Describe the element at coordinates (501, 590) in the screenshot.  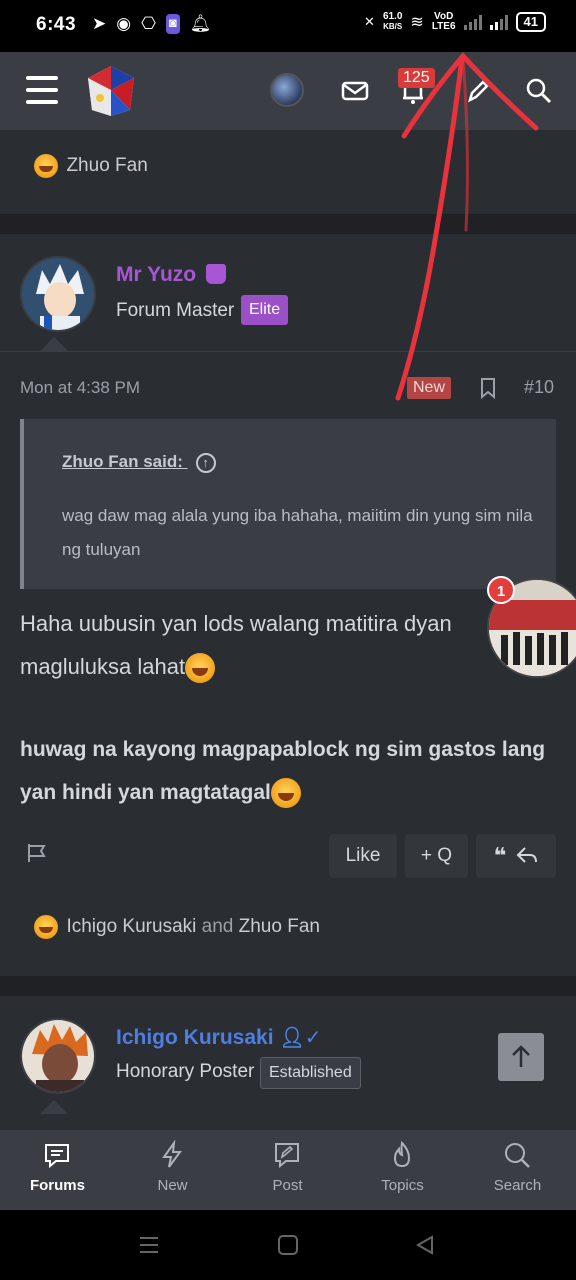
I see `chat-head-count-badge: 1` at that location.